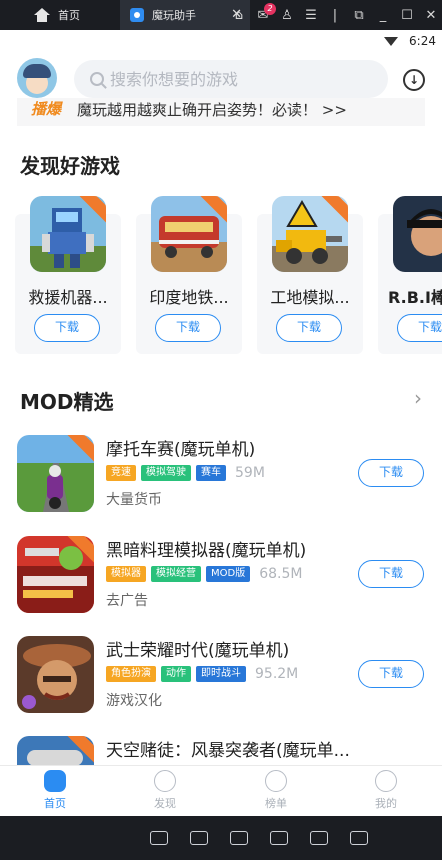 This screenshot has height=860, width=442. What do you see at coordinates (391, 41) in the screenshot?
I see `wifi-icon` at bounding box center [391, 41].